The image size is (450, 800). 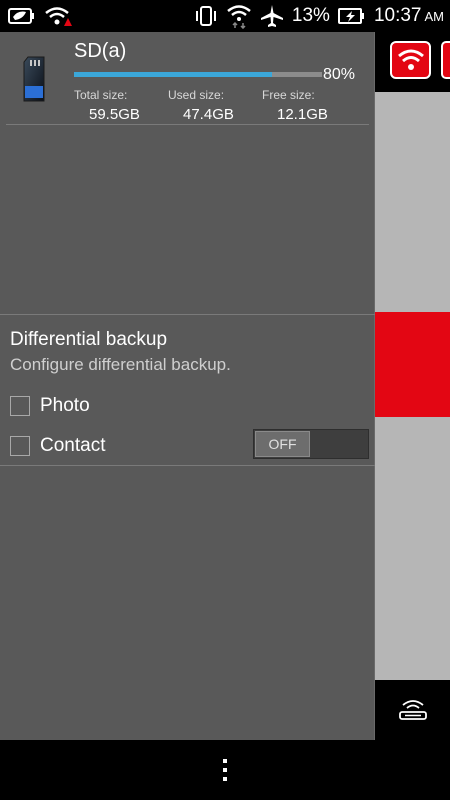 What do you see at coordinates (100, 51) in the screenshot?
I see `storage-name: SD(a)` at bounding box center [100, 51].